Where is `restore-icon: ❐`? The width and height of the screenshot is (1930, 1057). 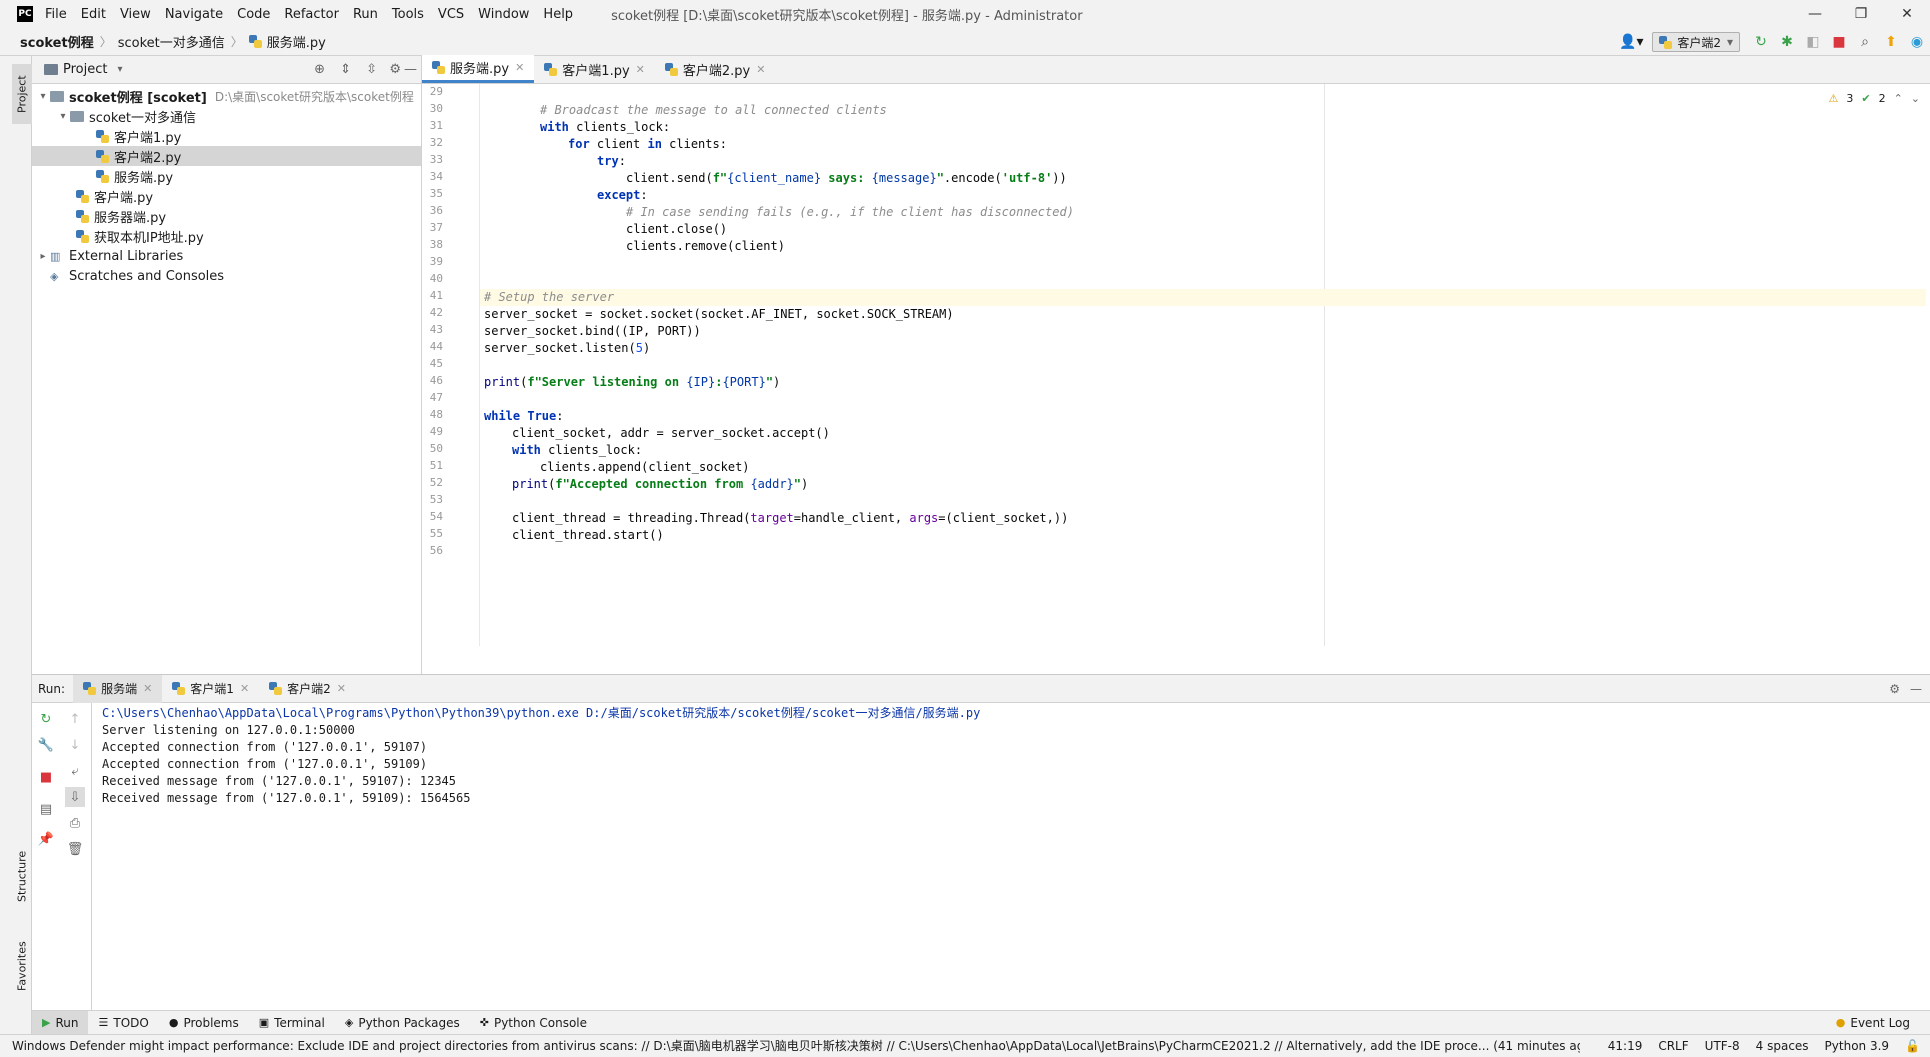 restore-icon: ❐ is located at coordinates (1861, 14).